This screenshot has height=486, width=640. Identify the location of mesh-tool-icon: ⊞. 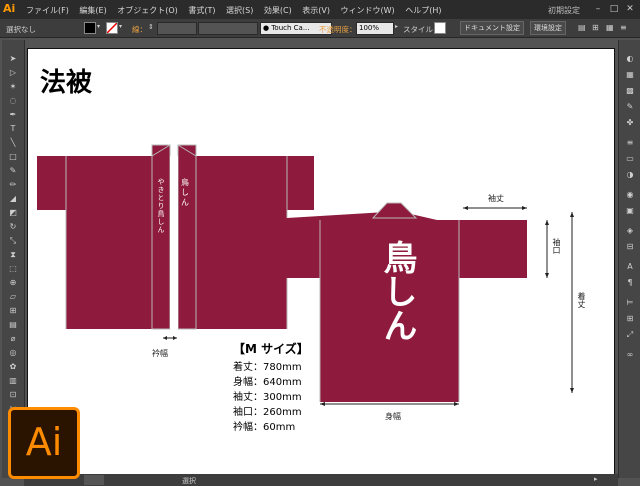
(13, 311).